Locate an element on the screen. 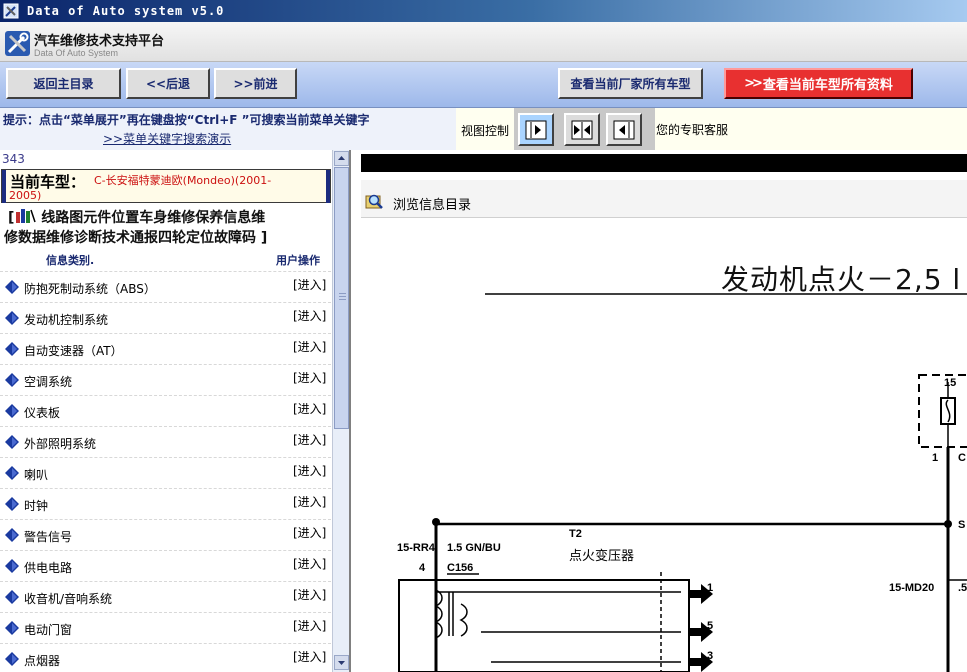 This screenshot has width=967, height=672. book-icon is located at coordinates (25, 216).